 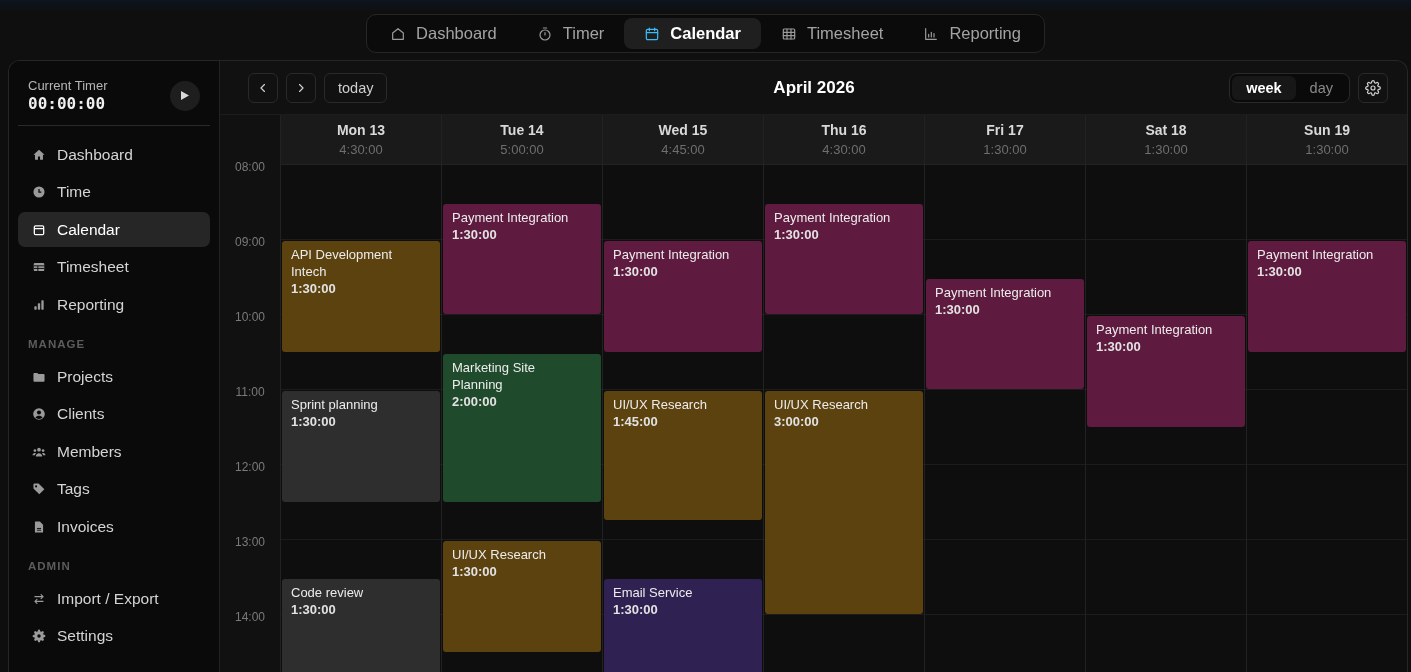 What do you see at coordinates (114, 598) in the screenshot?
I see `sidebar-item: Import / Export` at bounding box center [114, 598].